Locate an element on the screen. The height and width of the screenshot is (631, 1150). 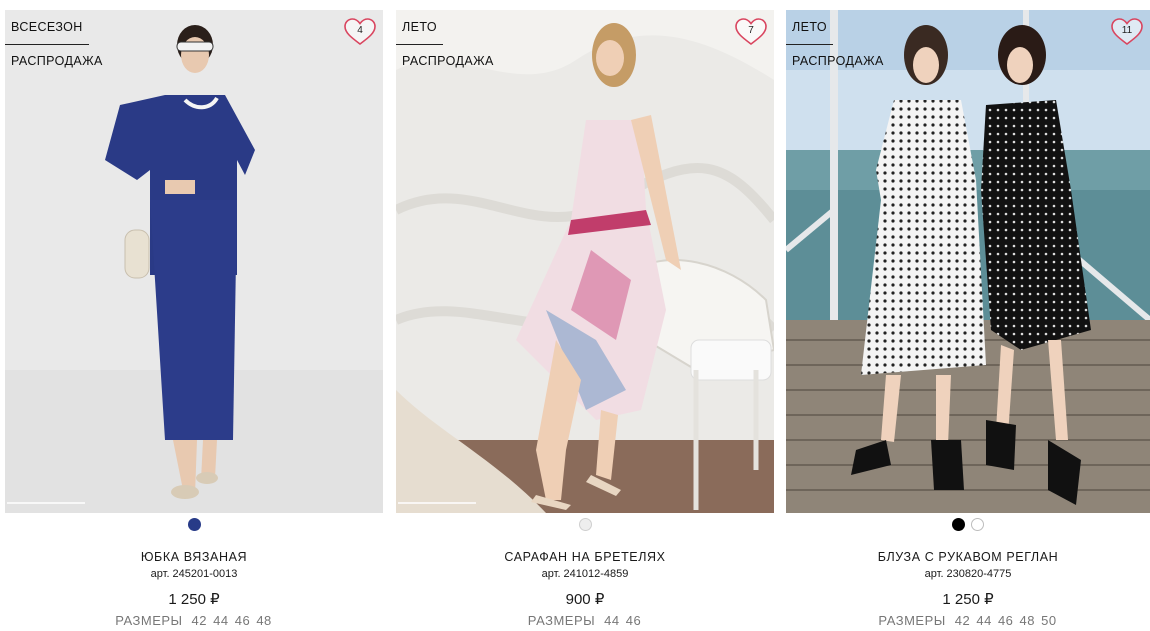
product-article: арт. 245201-0013 is located at coordinates (194, 575).